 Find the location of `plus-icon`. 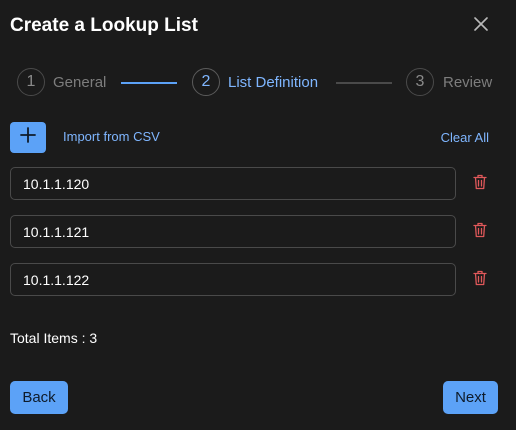

plus-icon is located at coordinates (28, 137).